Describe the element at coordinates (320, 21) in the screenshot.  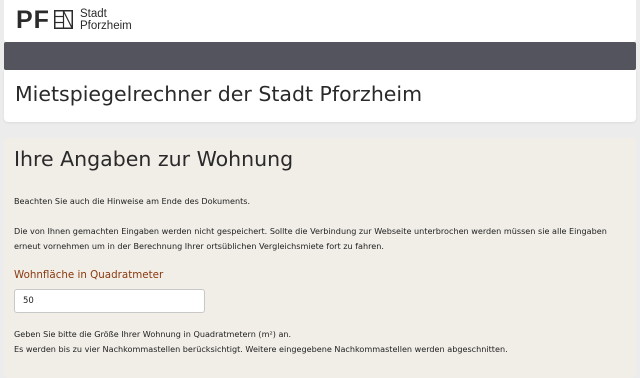
I see `site-header: PF Stadt Pforzheim` at that location.